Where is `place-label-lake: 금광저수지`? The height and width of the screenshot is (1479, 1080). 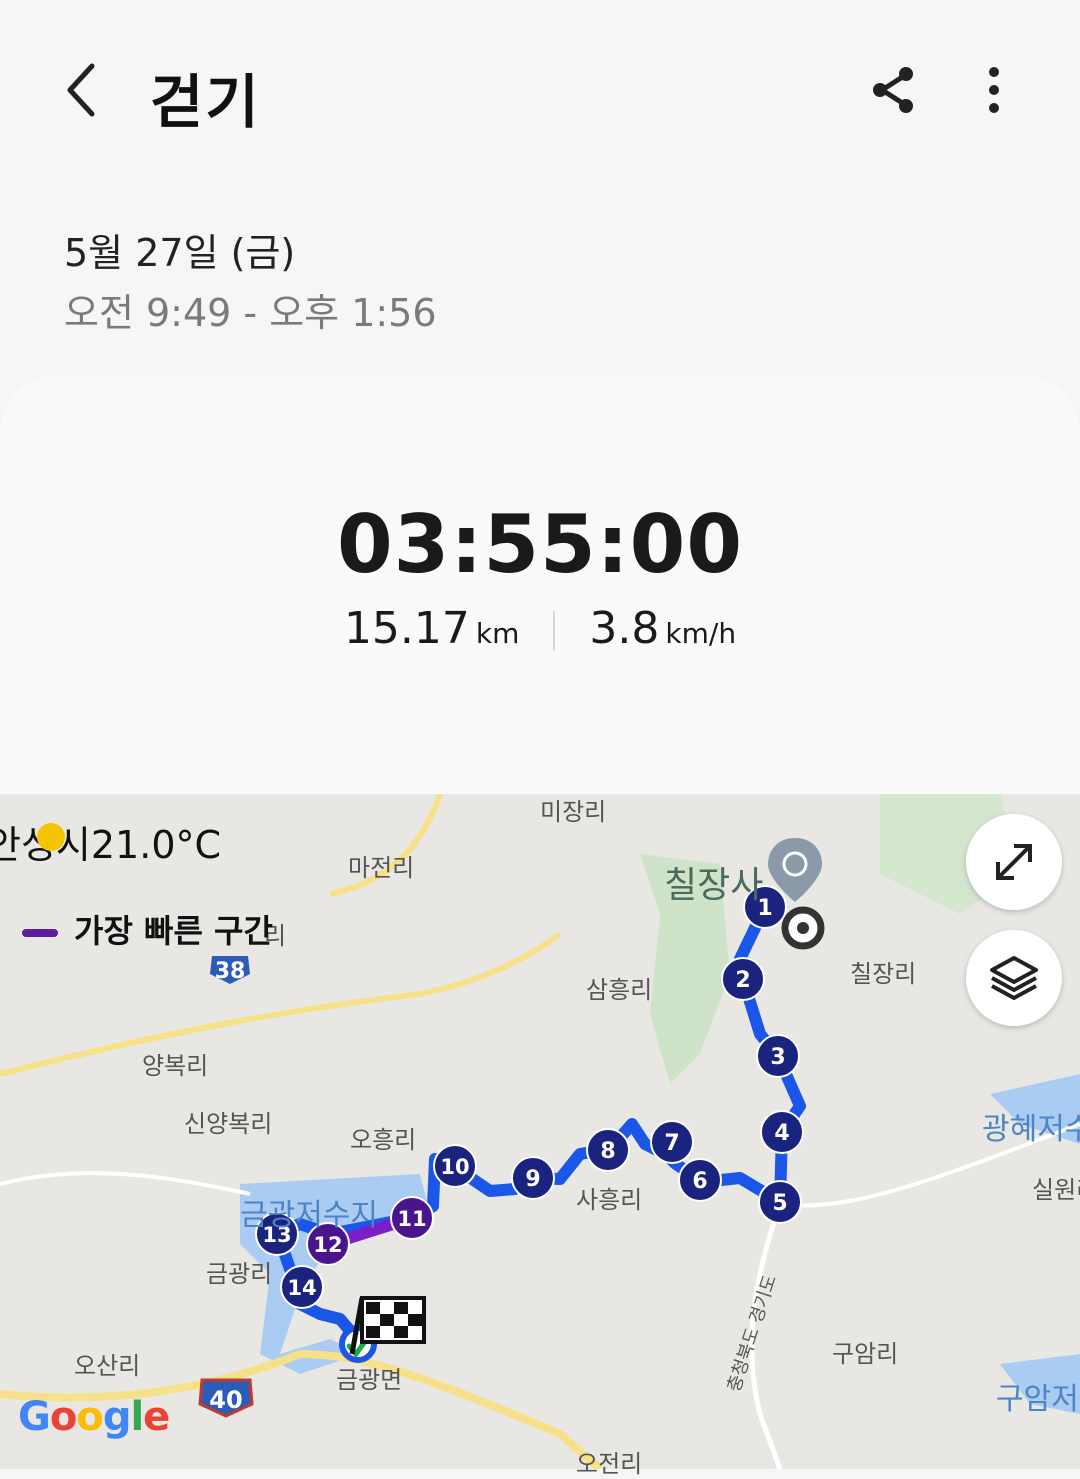 place-label-lake: 금광저수지 is located at coordinates (309, 1215).